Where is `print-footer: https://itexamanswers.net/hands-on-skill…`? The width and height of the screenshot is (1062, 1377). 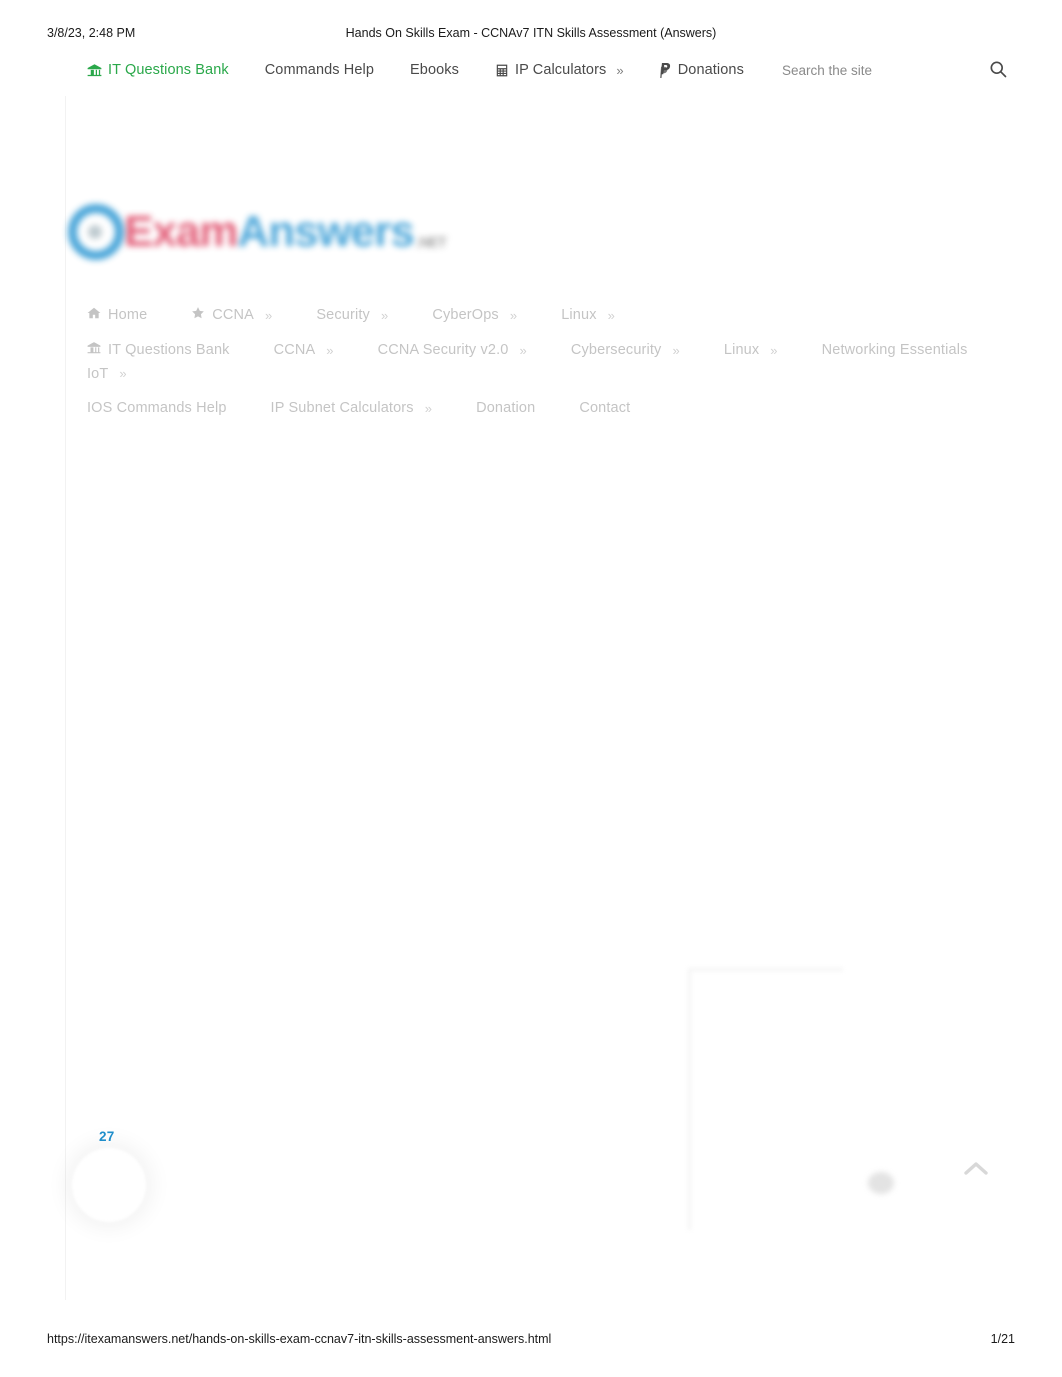 print-footer: https://itexamanswers.net/hands-on-skill… is located at coordinates (531, 1341).